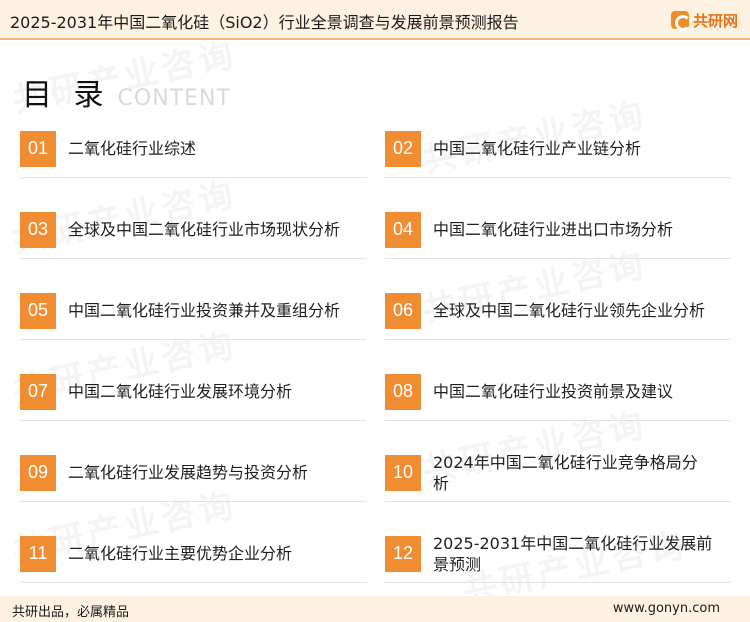 This screenshot has width=750, height=622. What do you see at coordinates (204, 310) in the screenshot?
I see `toc-item-label: 中国二氧化硅行业投资兼并及重组分析` at bounding box center [204, 310].